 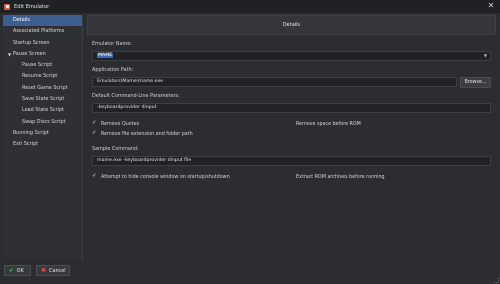 I want to click on remove-space-checkbox: Remove space before ROM, so click(x=324, y=124).